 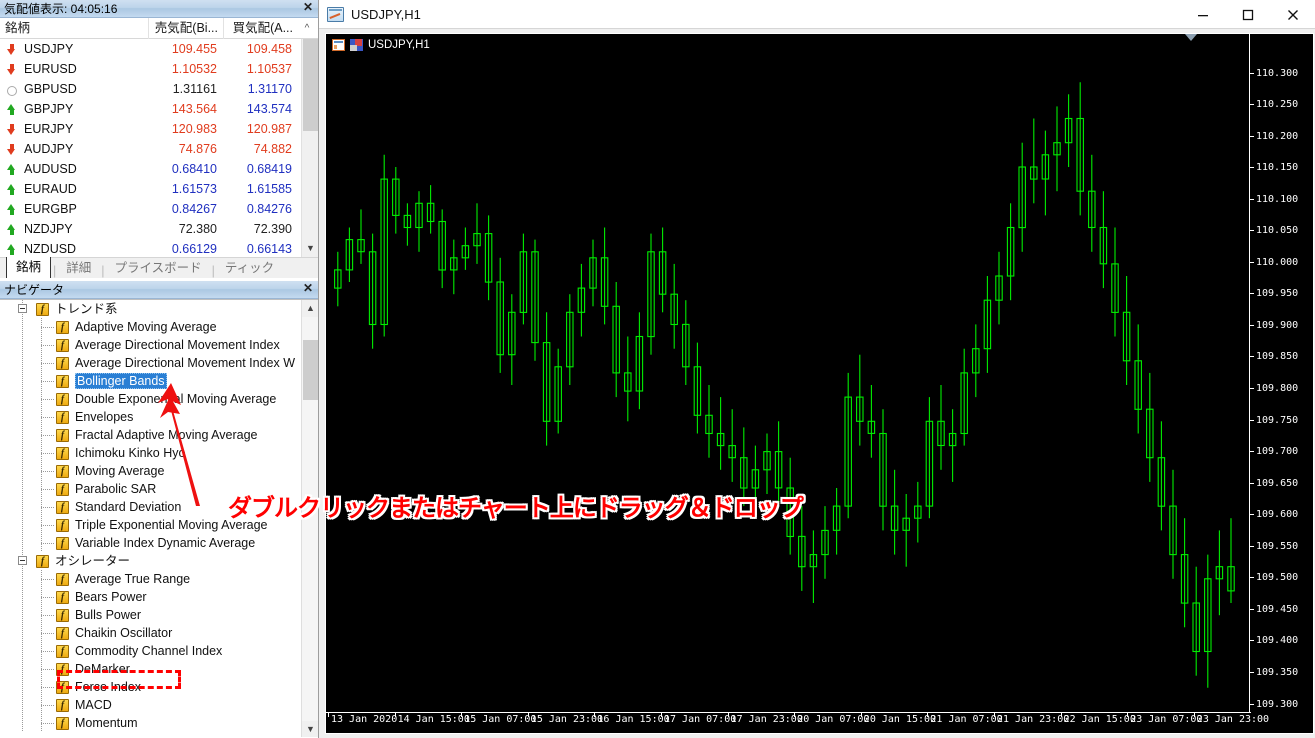 I want to click on market-watch-close-icon: ✕, so click(x=308, y=8).